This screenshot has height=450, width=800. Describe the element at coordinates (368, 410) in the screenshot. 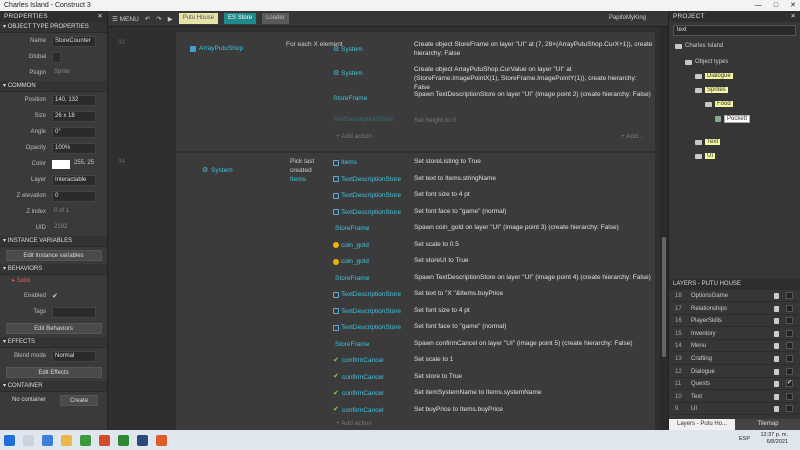

I see `ev34-action-object-15: ✔ confirmCancel` at that location.